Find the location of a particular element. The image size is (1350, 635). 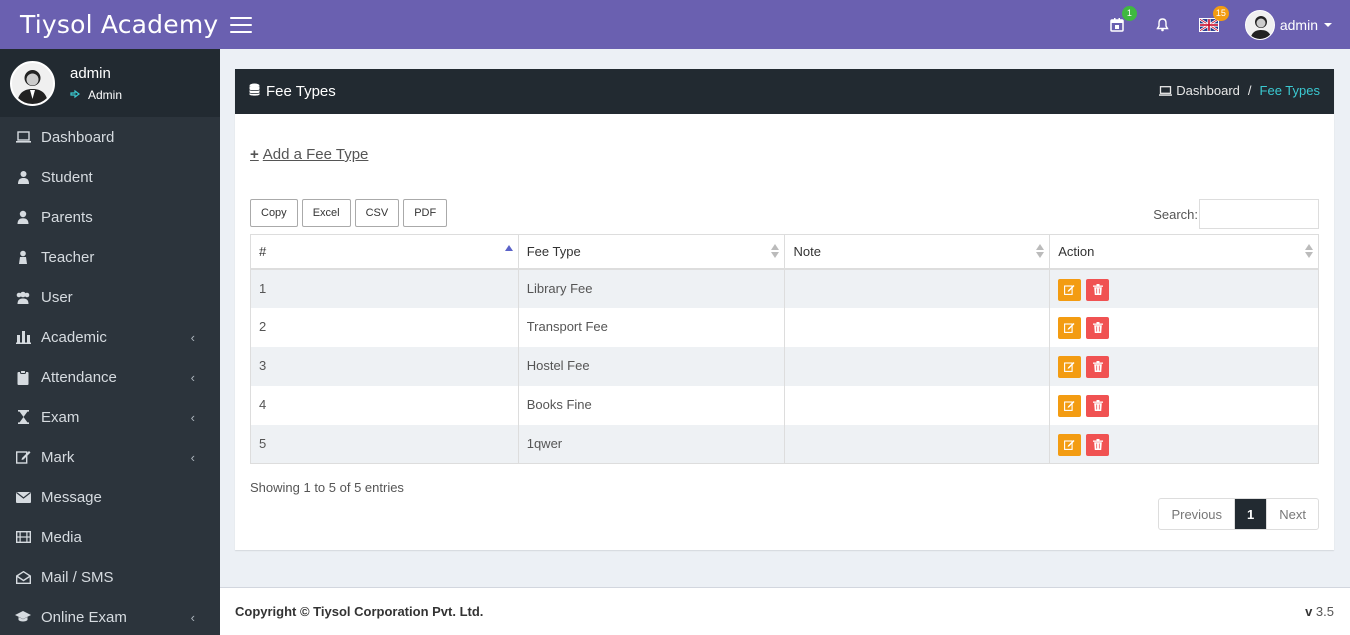

language-flag-icon: 15 is located at coordinates (1213, 20).